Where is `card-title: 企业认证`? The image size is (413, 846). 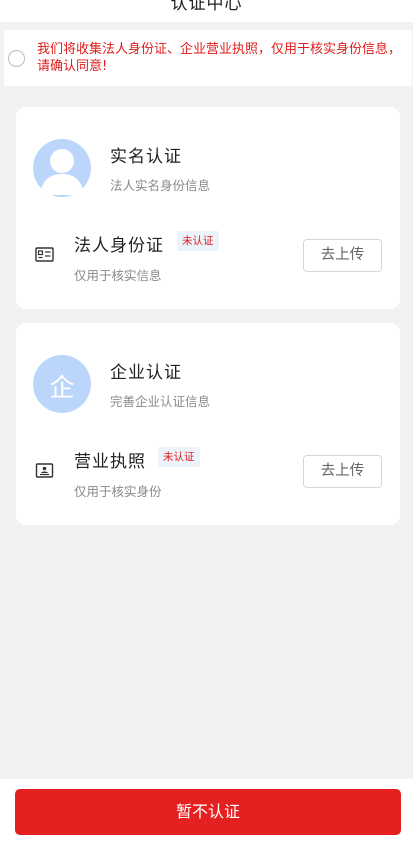 card-title: 企业认证 is located at coordinates (146, 373).